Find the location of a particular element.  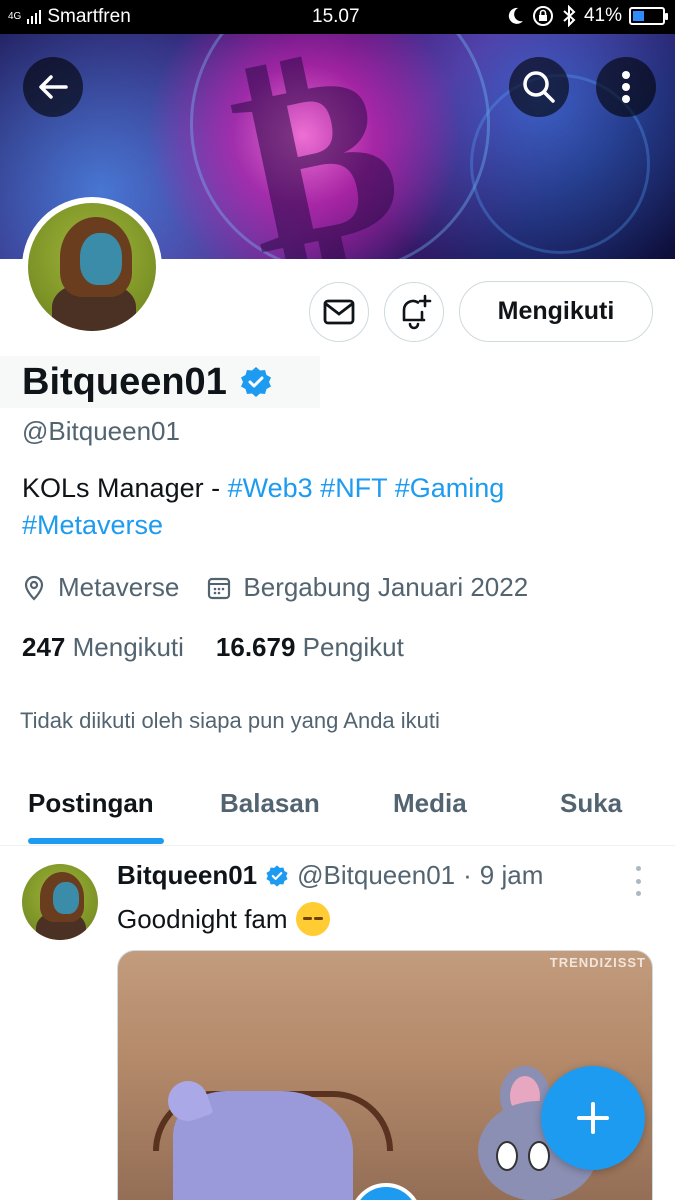

search-button is located at coordinates (539, 87).